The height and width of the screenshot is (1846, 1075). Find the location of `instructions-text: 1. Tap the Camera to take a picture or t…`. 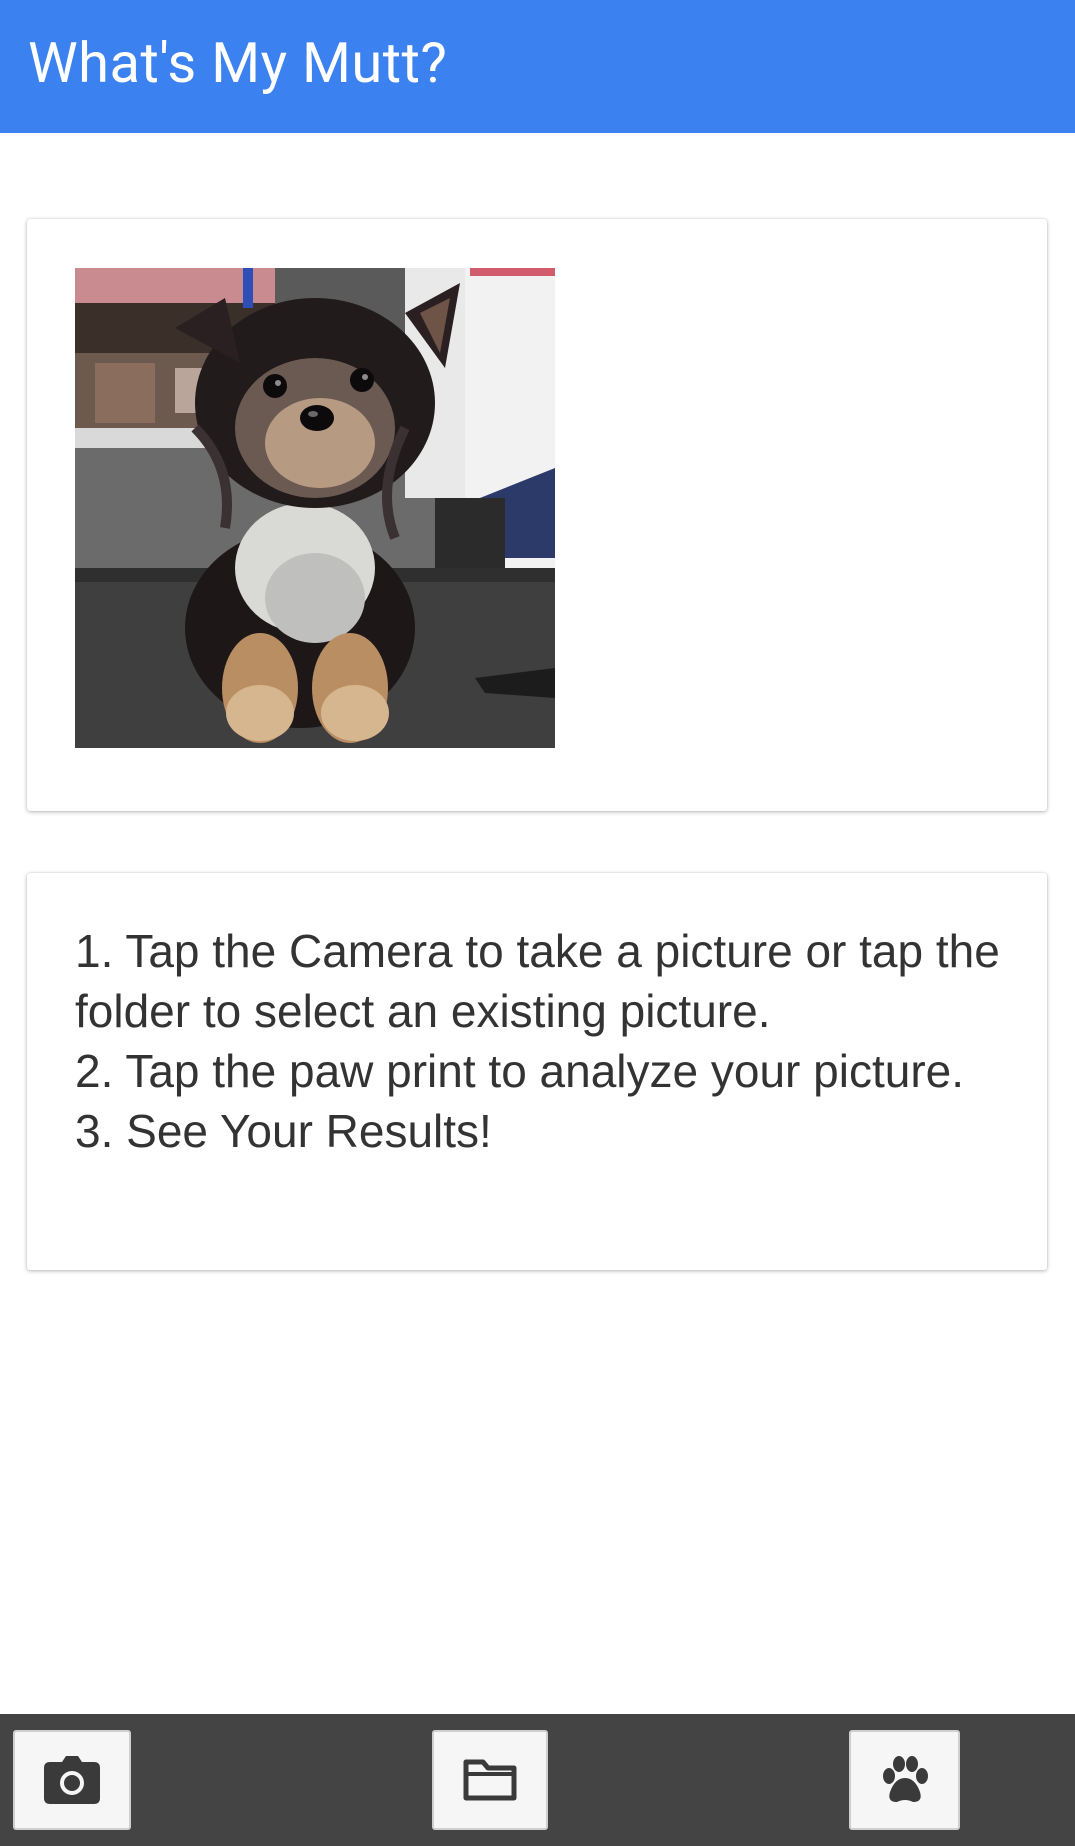

instructions-text: 1. Tap the Camera to take a picture or t… is located at coordinates (540, 1041).